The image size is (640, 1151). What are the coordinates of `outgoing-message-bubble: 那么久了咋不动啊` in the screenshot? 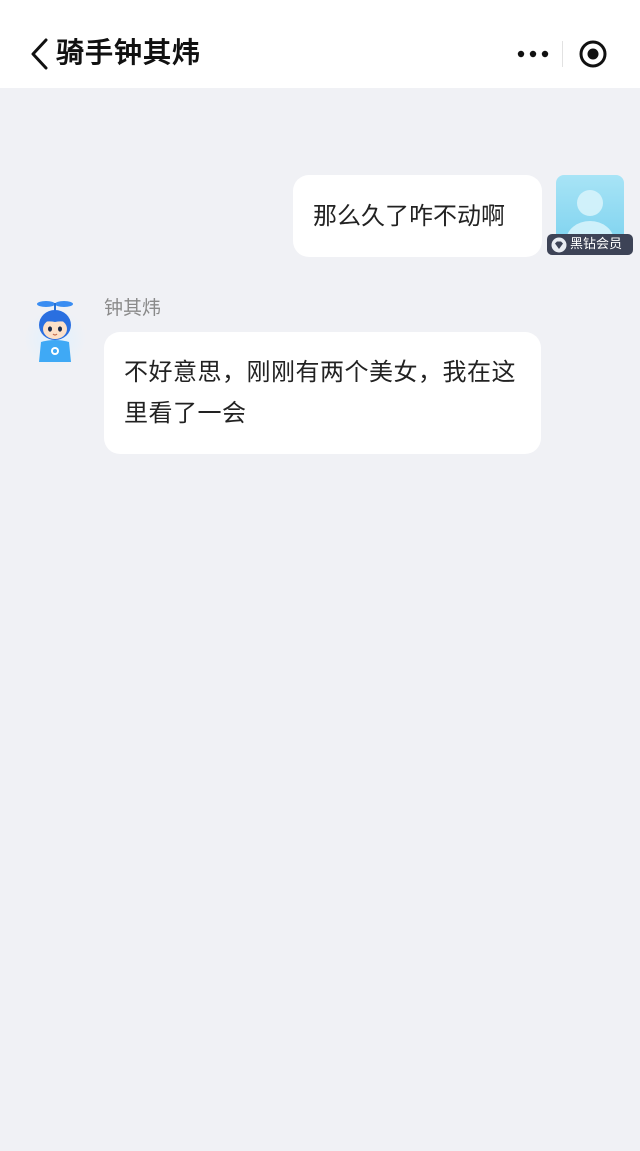 It's located at (417, 216).